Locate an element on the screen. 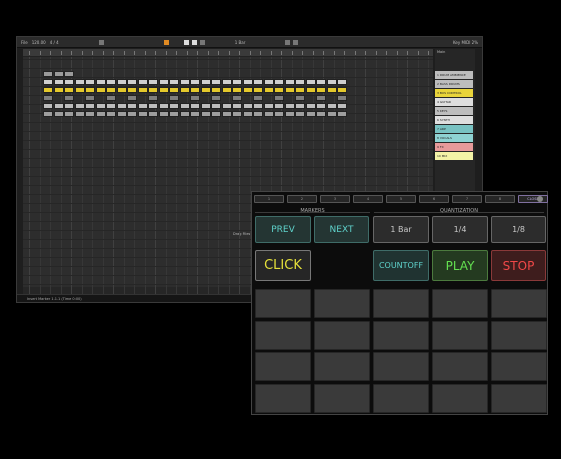  play-icon is located at coordinates (186, 42).